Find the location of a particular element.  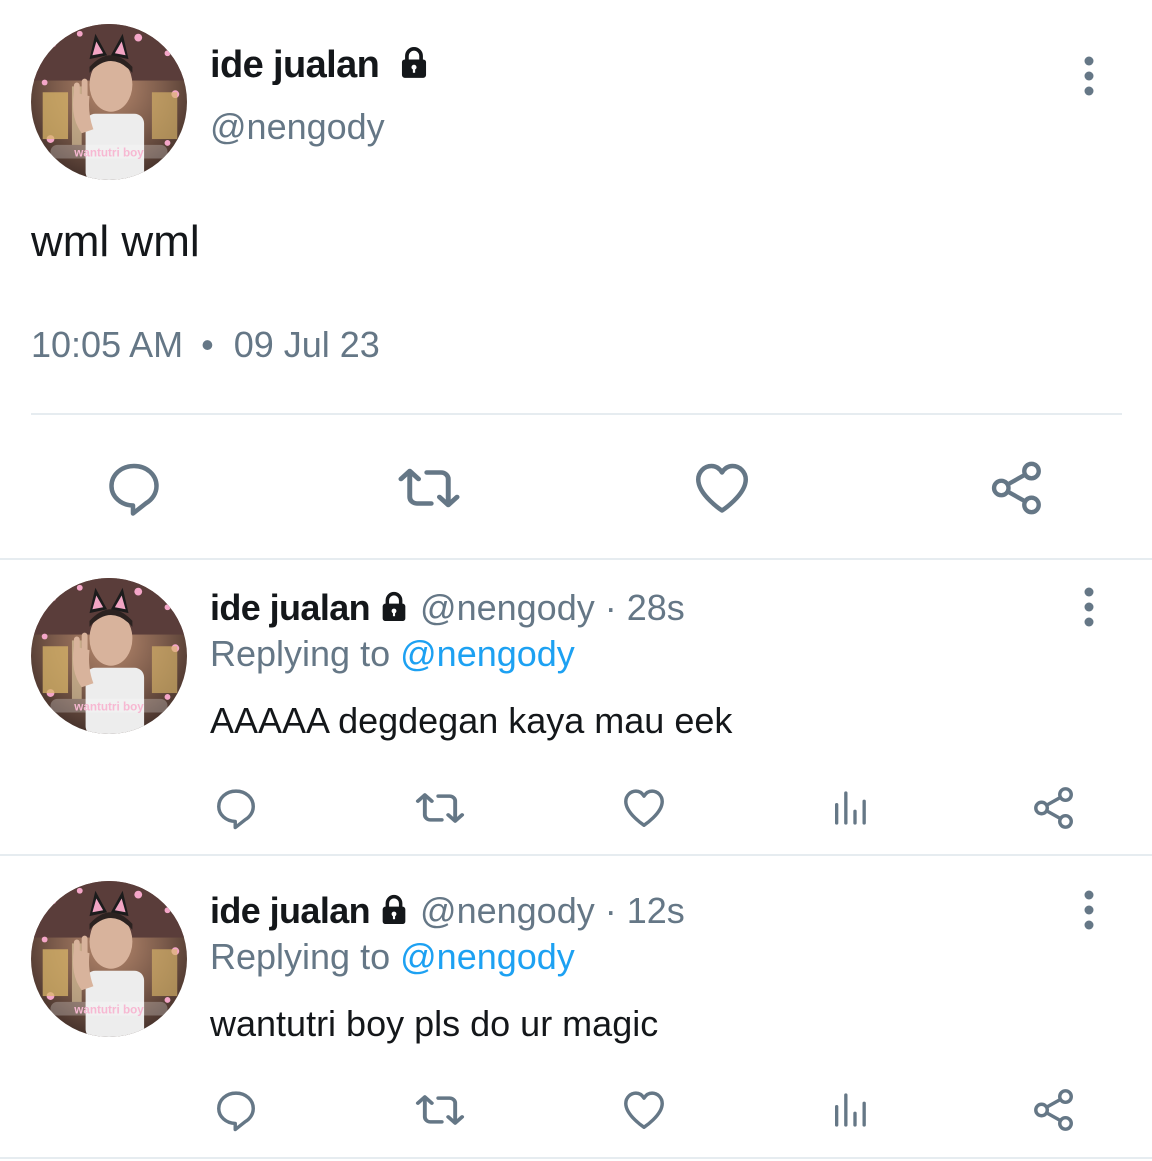

reply-text: AAAAA degdegan kaya mau eek is located at coordinates (471, 720).